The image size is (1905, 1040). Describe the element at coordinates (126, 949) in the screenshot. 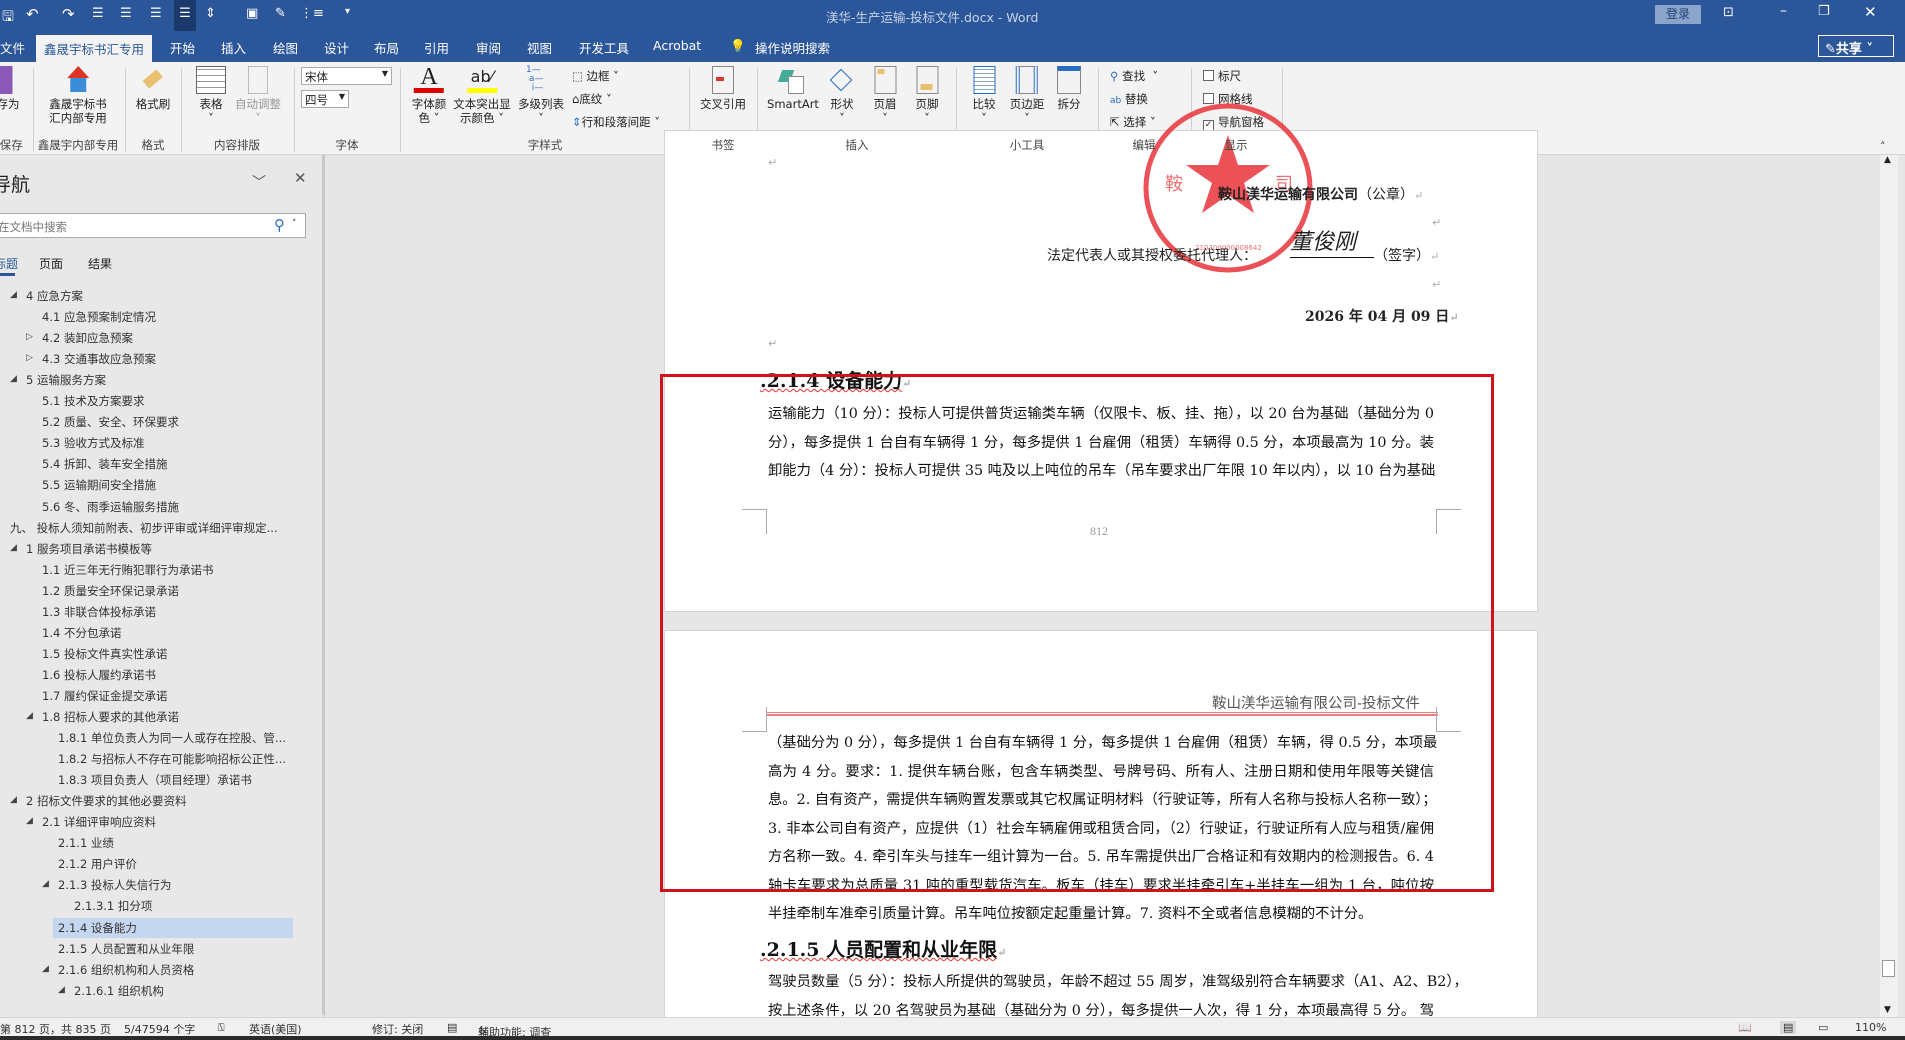

I see `nav-item: 2.1.5 人员配置和从业年限` at that location.